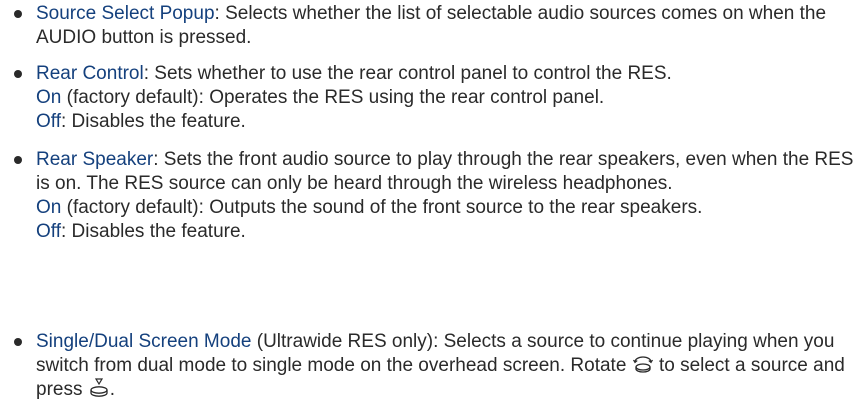 The width and height of the screenshot is (868, 416). I want to click on end-text: ., so click(112, 389).